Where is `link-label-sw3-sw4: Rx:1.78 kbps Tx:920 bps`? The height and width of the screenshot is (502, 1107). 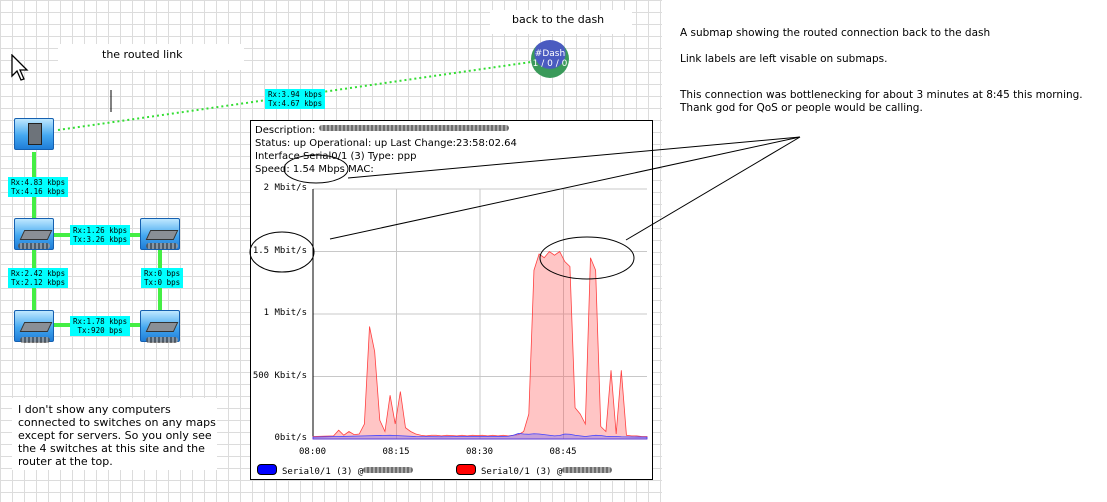
link-label-sw3-sw4: Rx:1.78 kbps Tx:920 bps is located at coordinates (100, 326).